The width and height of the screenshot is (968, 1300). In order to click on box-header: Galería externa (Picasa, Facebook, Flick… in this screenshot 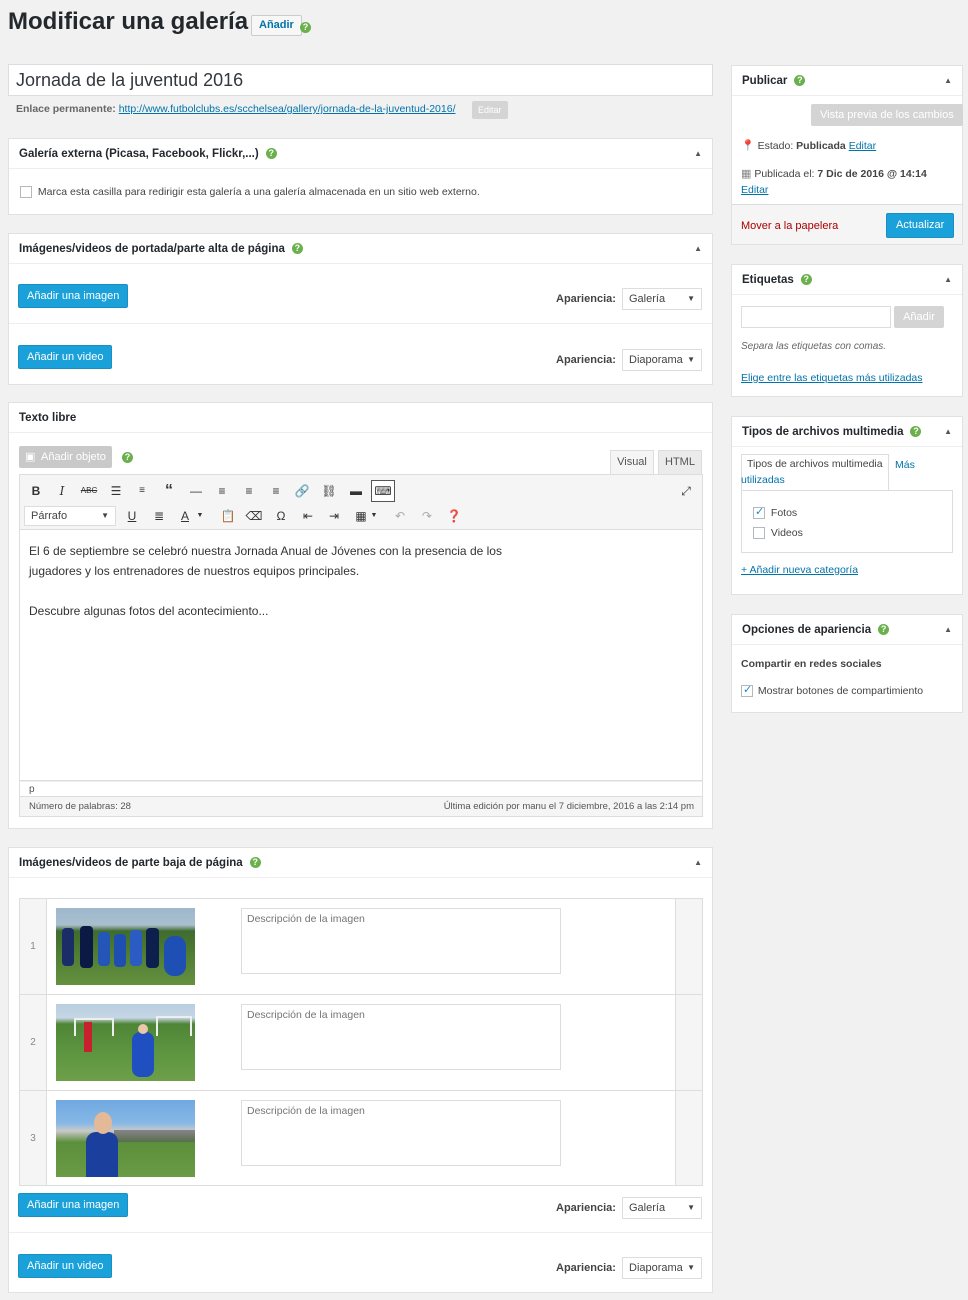, I will do `click(360, 154)`.